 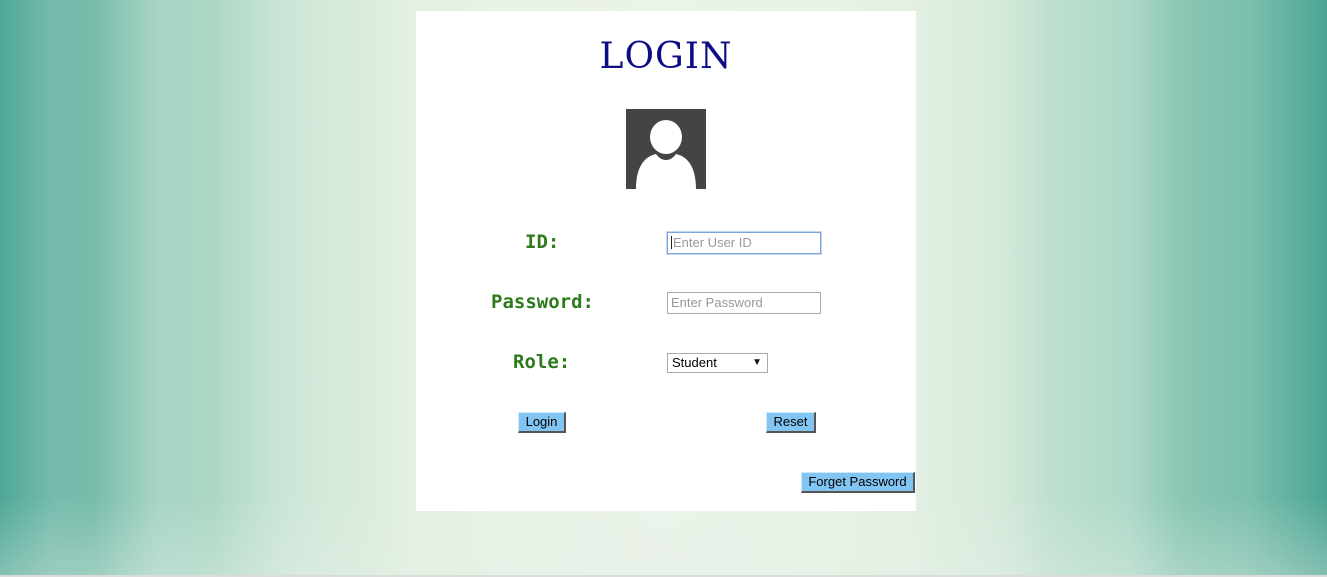 I want to click on password-input: Enter Password, so click(x=744, y=303).